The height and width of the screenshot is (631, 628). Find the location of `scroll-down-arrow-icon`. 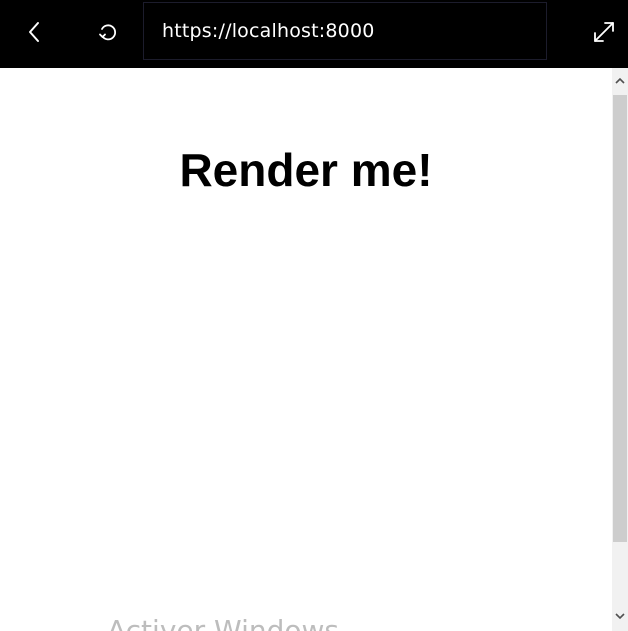

scroll-down-arrow-icon is located at coordinates (620, 616).